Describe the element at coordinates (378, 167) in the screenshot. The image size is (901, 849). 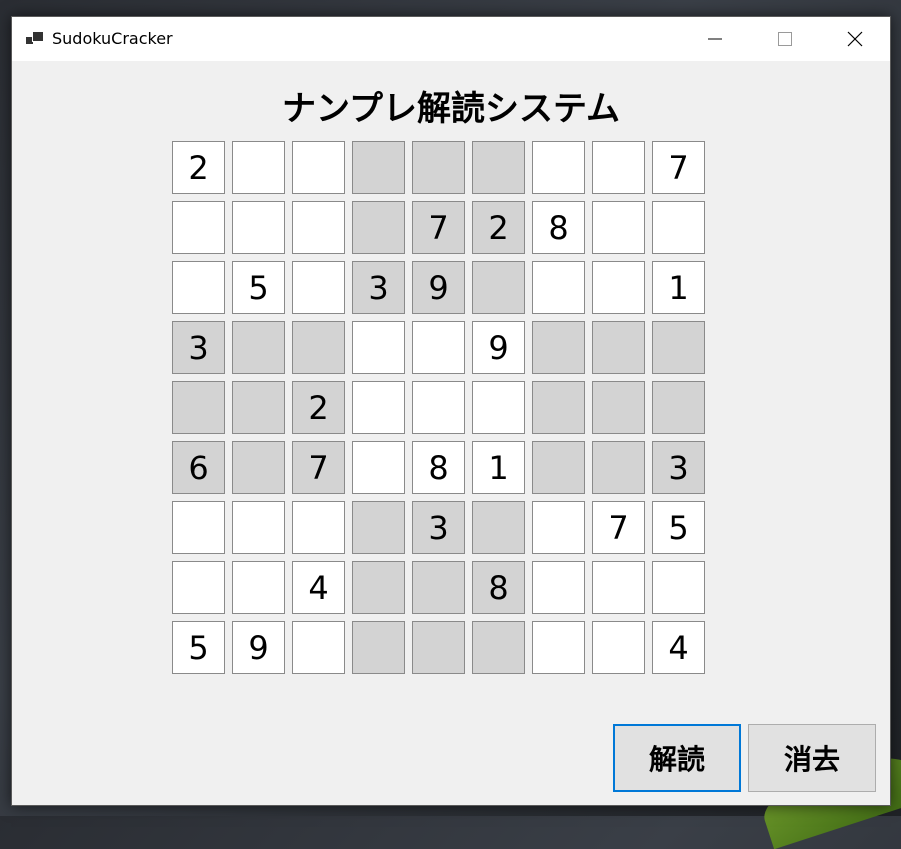
I see `sudoku-cell-r1-c4` at that location.